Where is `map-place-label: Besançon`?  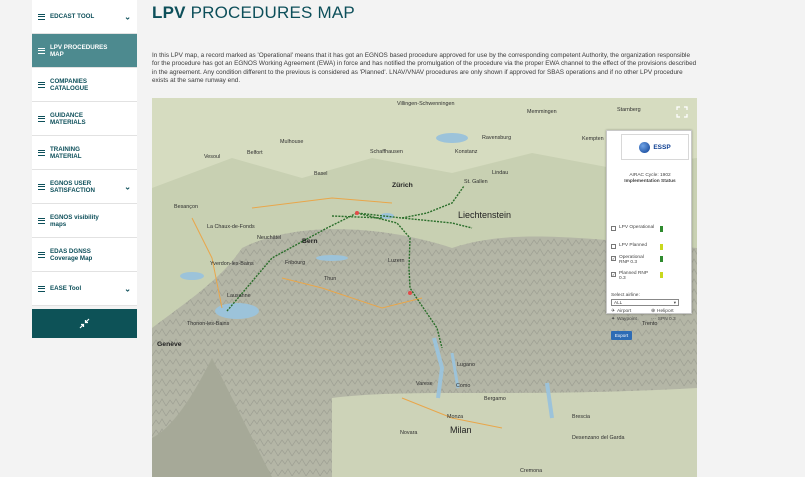
map-place-label: Besançon is located at coordinates (186, 207).